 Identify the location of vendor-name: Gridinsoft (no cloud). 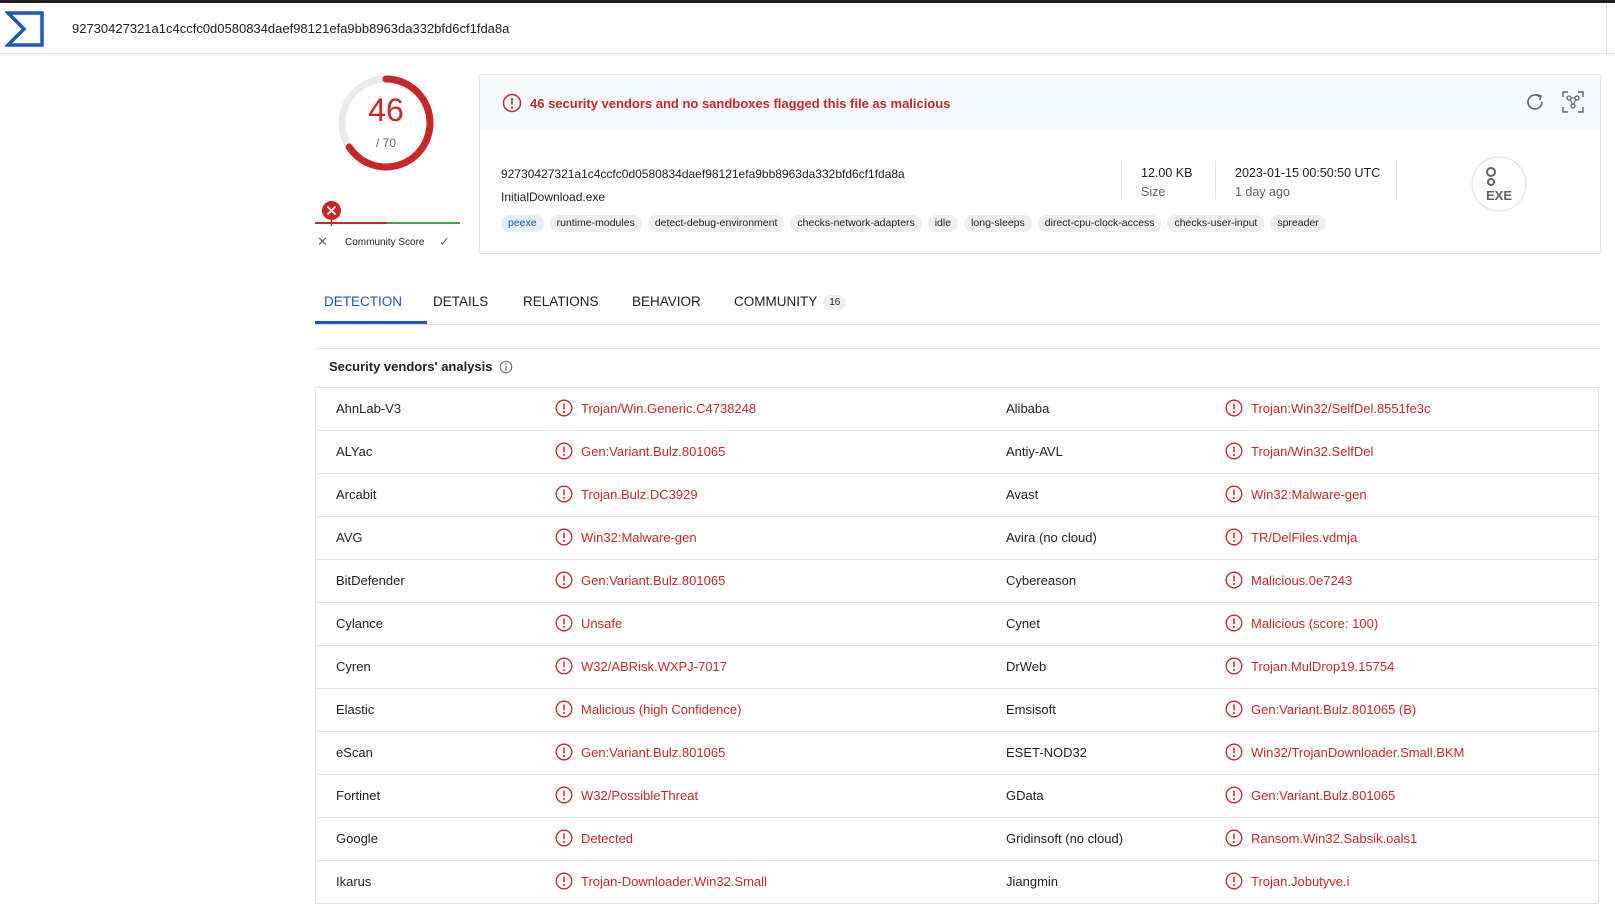
(1065, 838).